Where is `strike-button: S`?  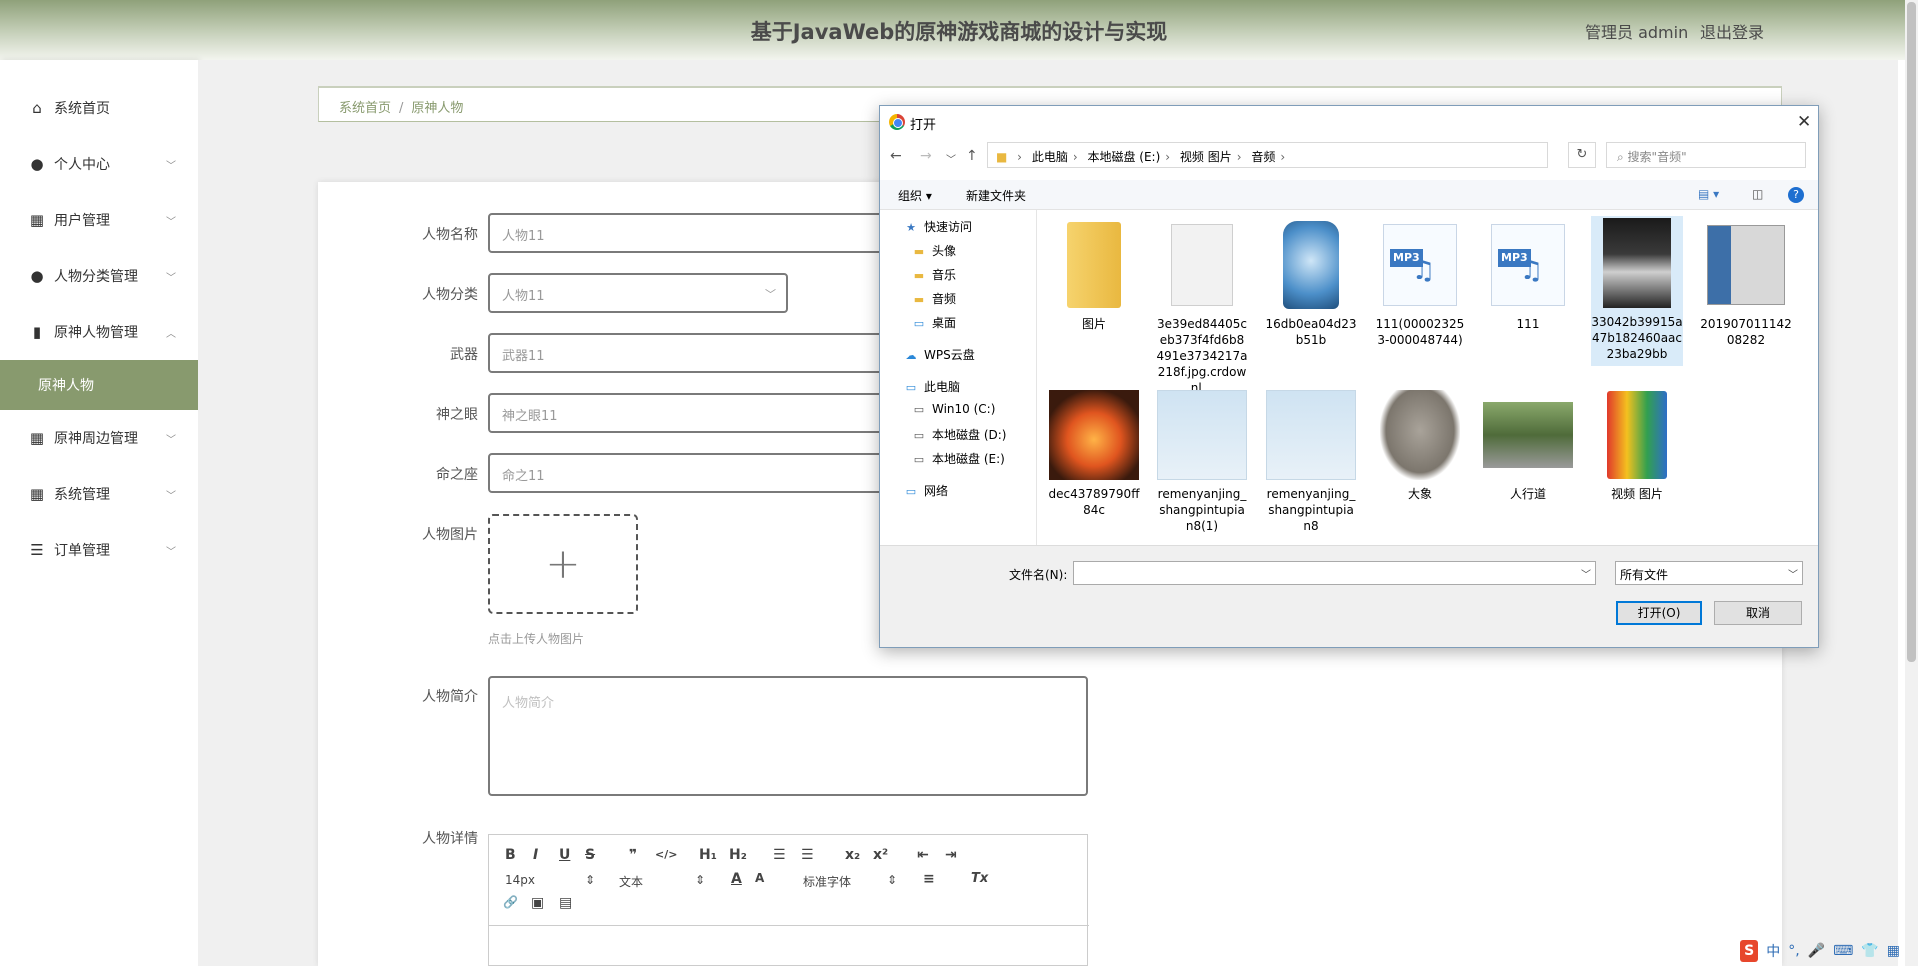 strike-button: S is located at coordinates (590, 855).